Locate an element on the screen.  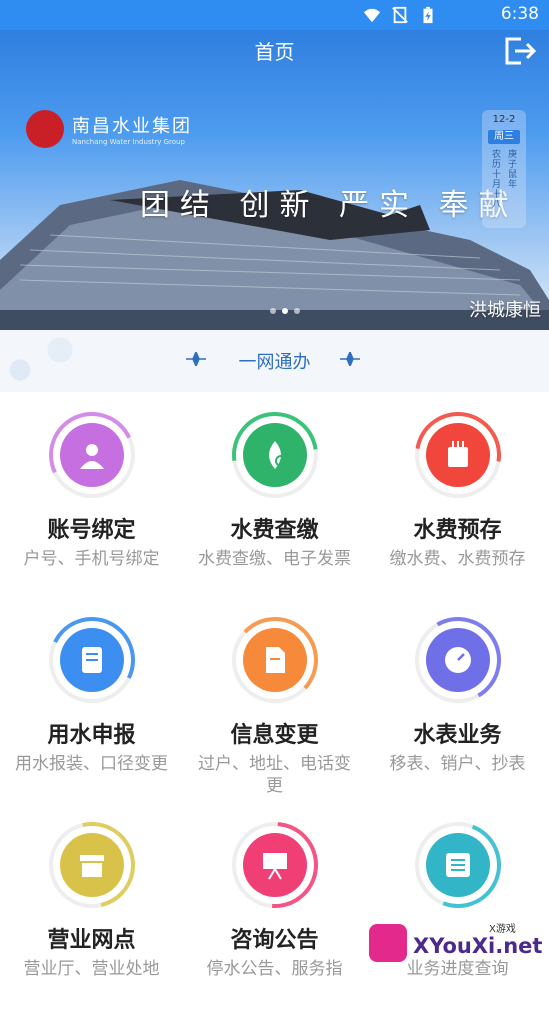
service-tile: 业务进度查询 is located at coordinates (457, 911).